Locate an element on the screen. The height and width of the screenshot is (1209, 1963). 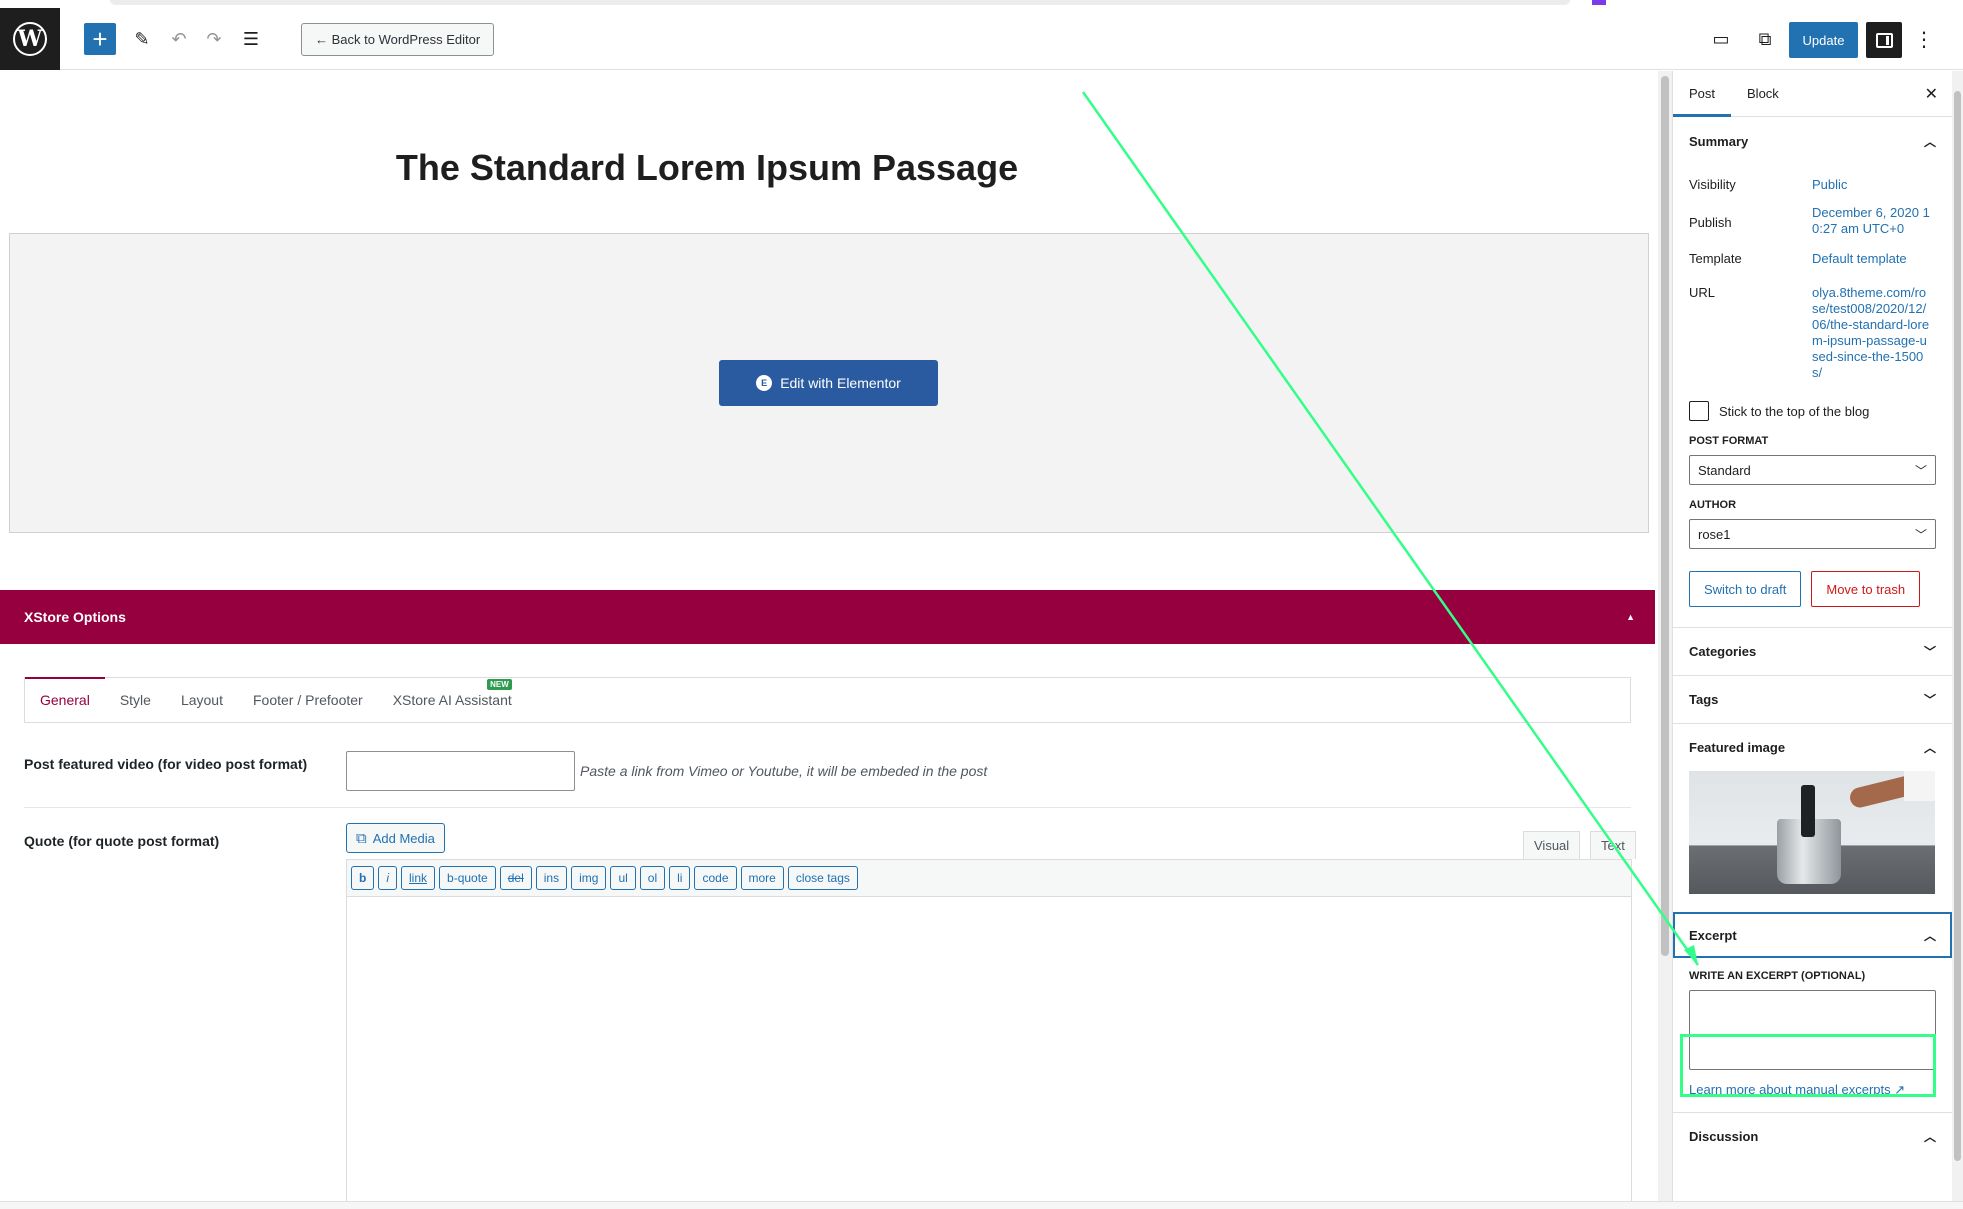
quicktag-code-button: code is located at coordinates (715, 878).